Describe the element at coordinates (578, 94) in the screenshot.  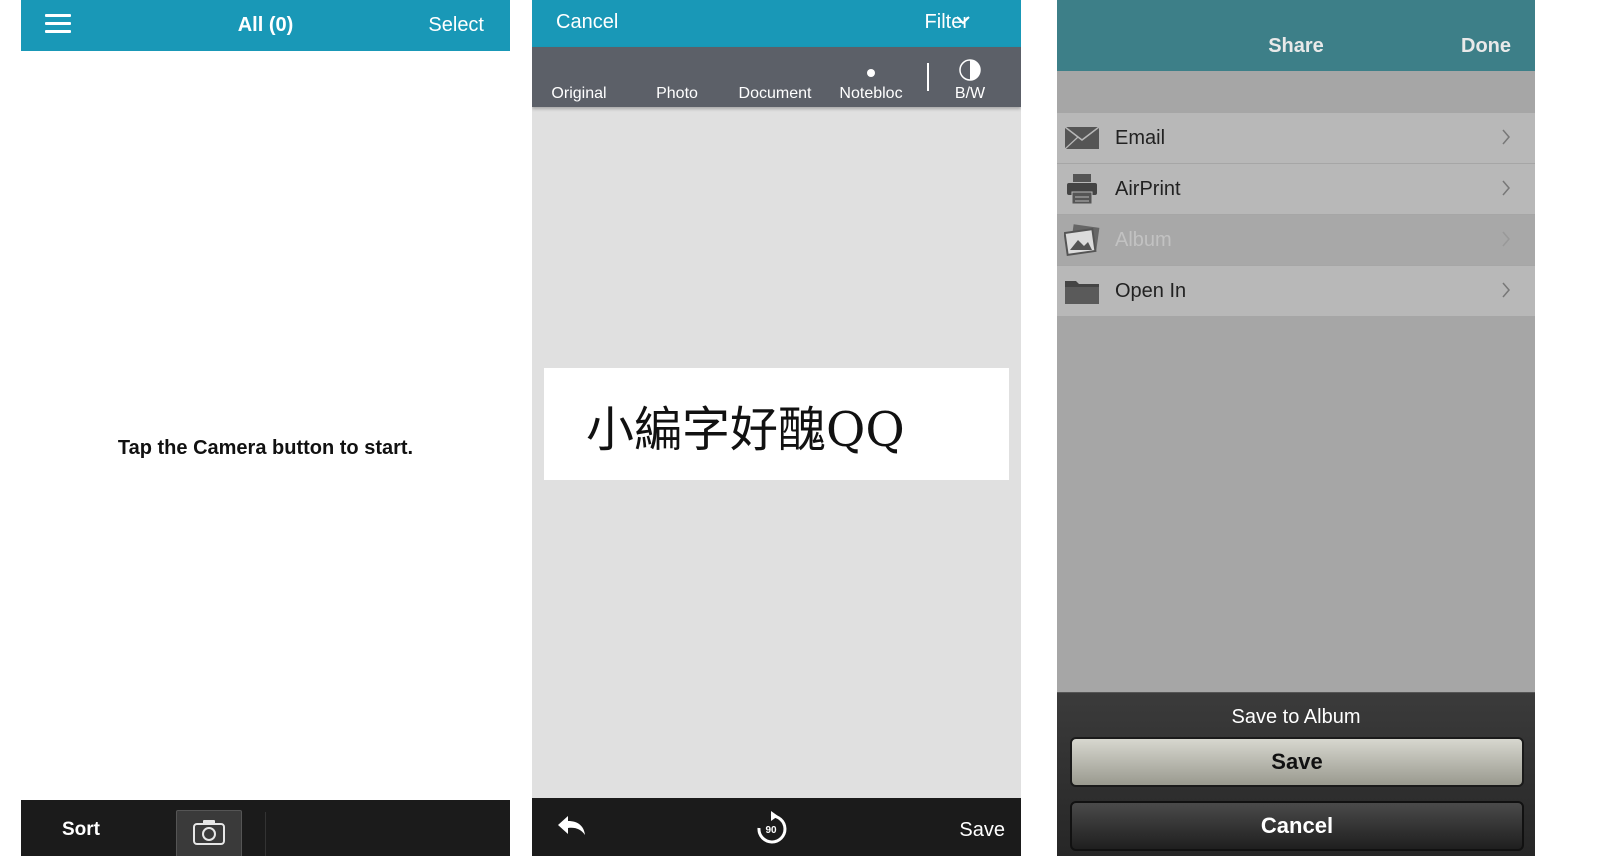
I see `filter-original: Original` at that location.